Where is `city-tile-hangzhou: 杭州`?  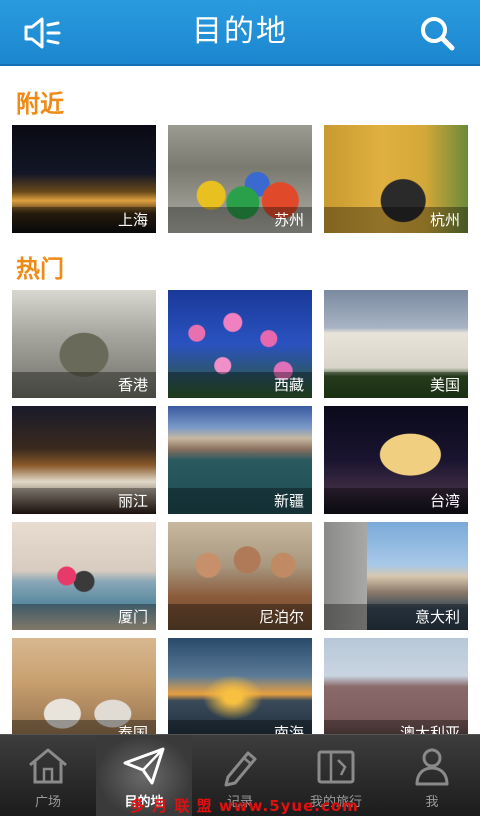
city-tile-hangzhou: 杭州 is located at coordinates (396, 179).